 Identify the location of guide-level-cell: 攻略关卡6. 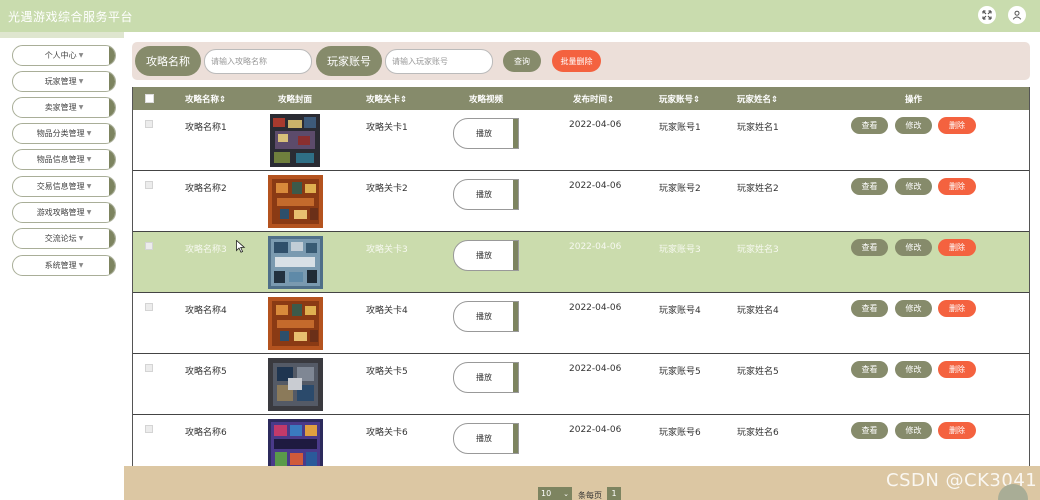
(387, 433).